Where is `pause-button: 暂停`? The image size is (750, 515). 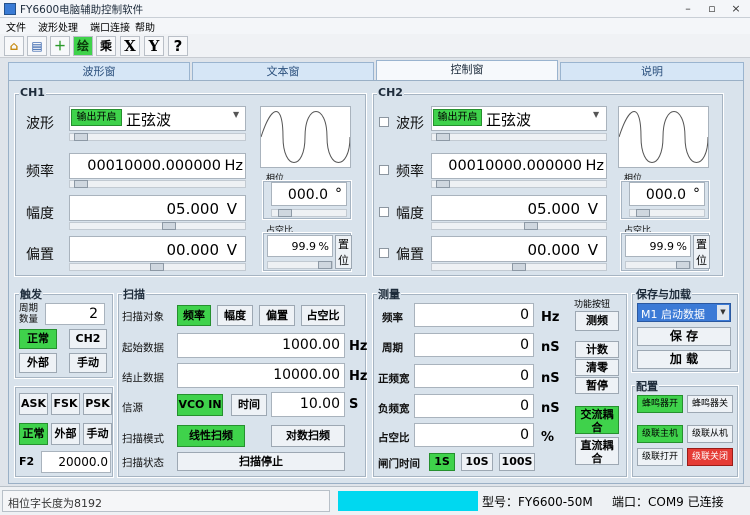
pause-button: 暂停 is located at coordinates (597, 385).